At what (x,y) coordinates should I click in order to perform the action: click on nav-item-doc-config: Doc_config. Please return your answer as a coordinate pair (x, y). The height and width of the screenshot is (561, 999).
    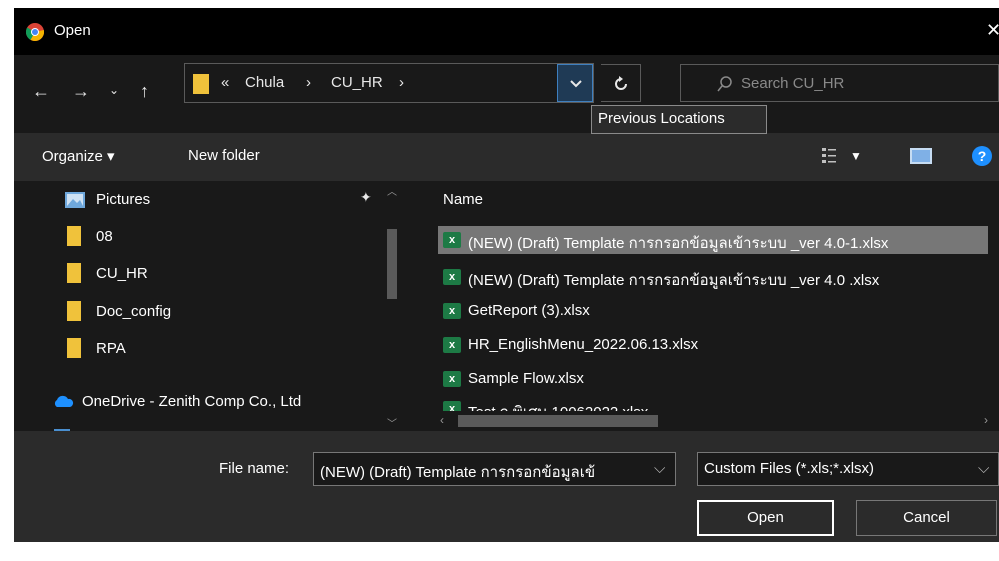
    Looking at the image, I should click on (133, 311).